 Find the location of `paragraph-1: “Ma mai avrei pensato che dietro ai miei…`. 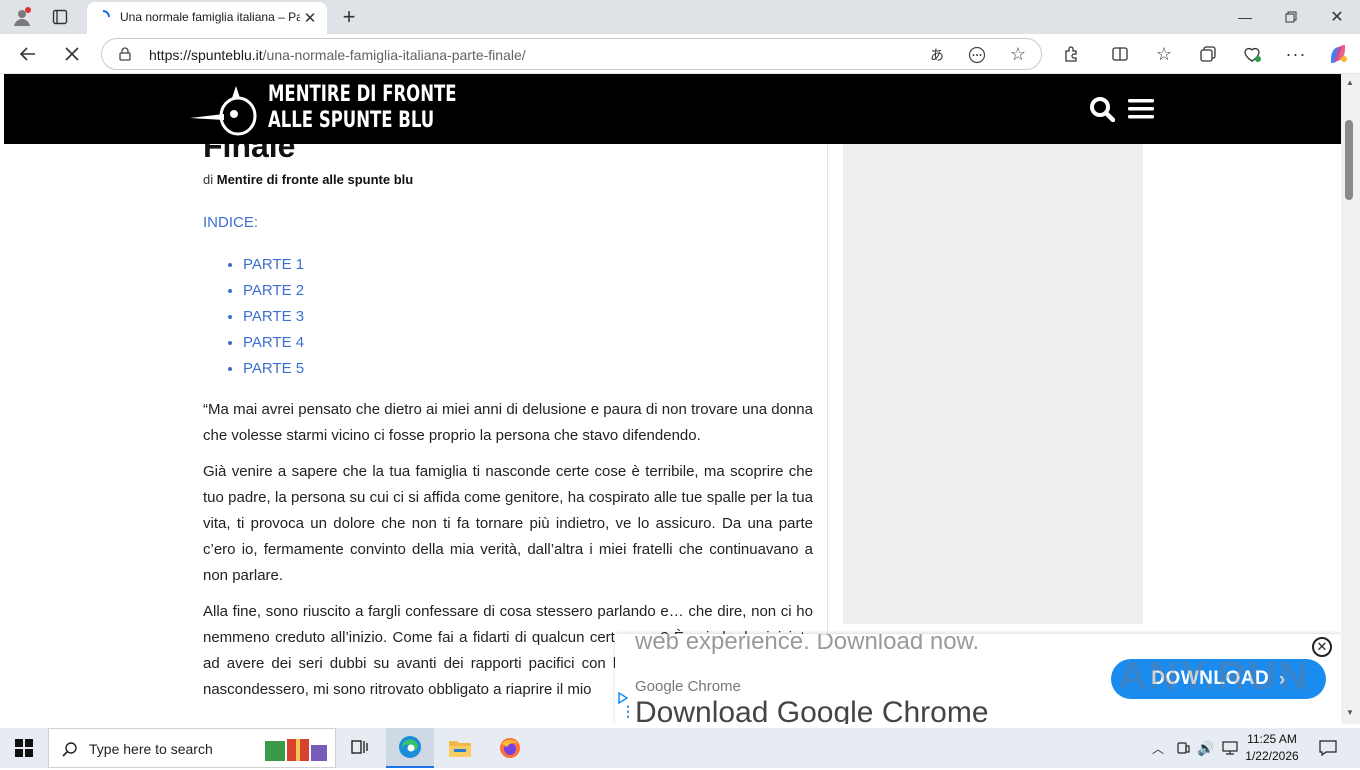

paragraph-1: “Ma mai avrei pensato che dietro ai miei… is located at coordinates (508, 422).